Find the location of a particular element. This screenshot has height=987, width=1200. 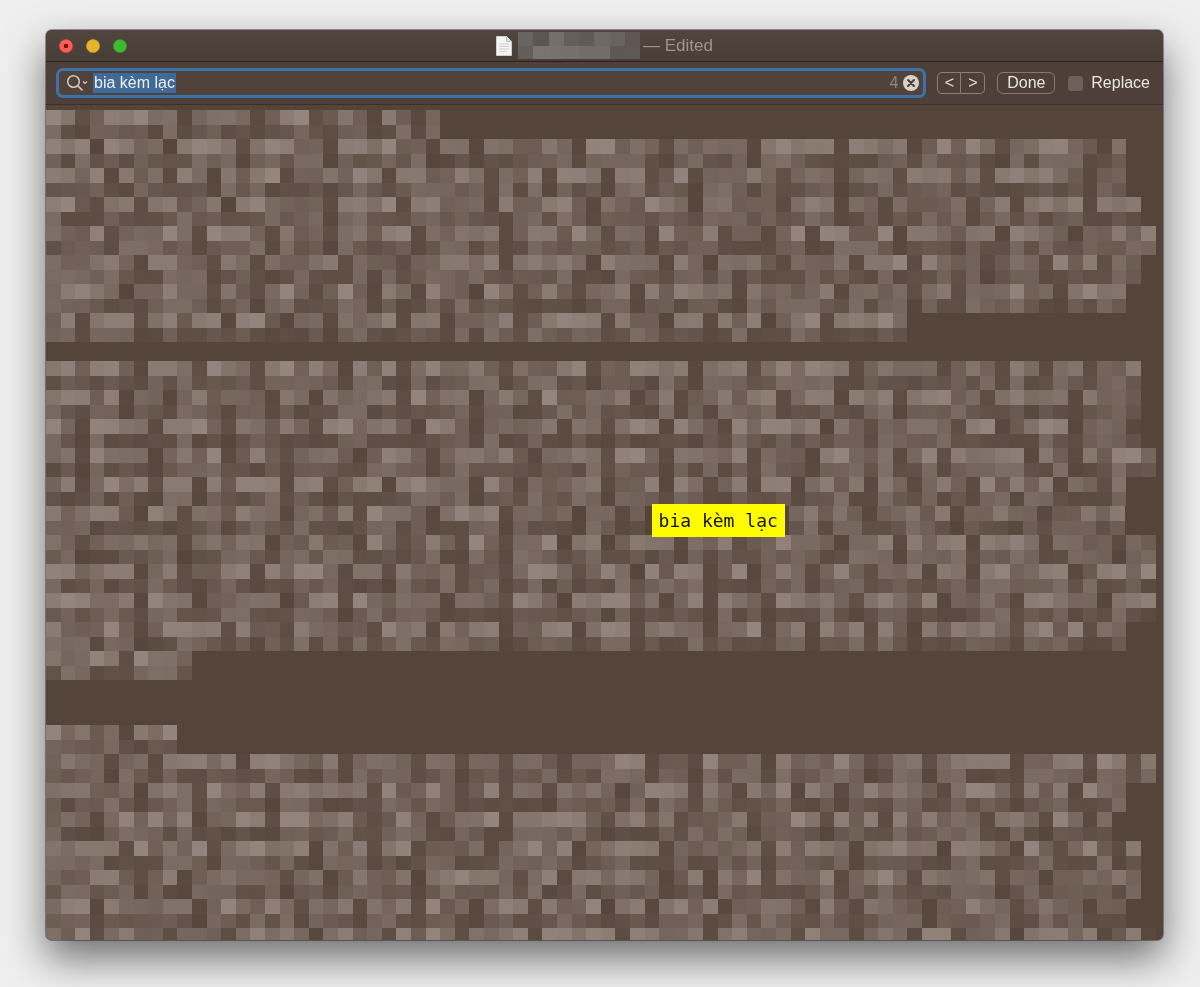

highlighted-match: bia kèm lạc is located at coordinates (718, 520).